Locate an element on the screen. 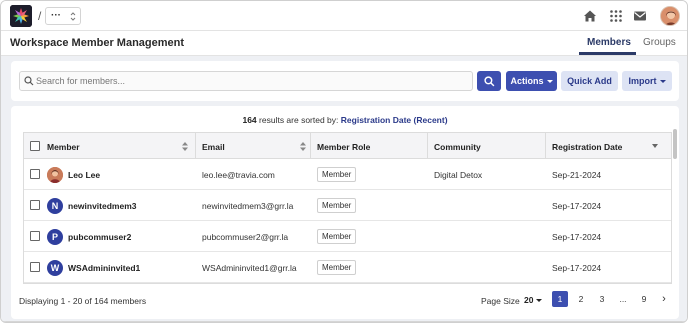  email-cell: WSAdmininvited1@grr.la is located at coordinates (249, 267).